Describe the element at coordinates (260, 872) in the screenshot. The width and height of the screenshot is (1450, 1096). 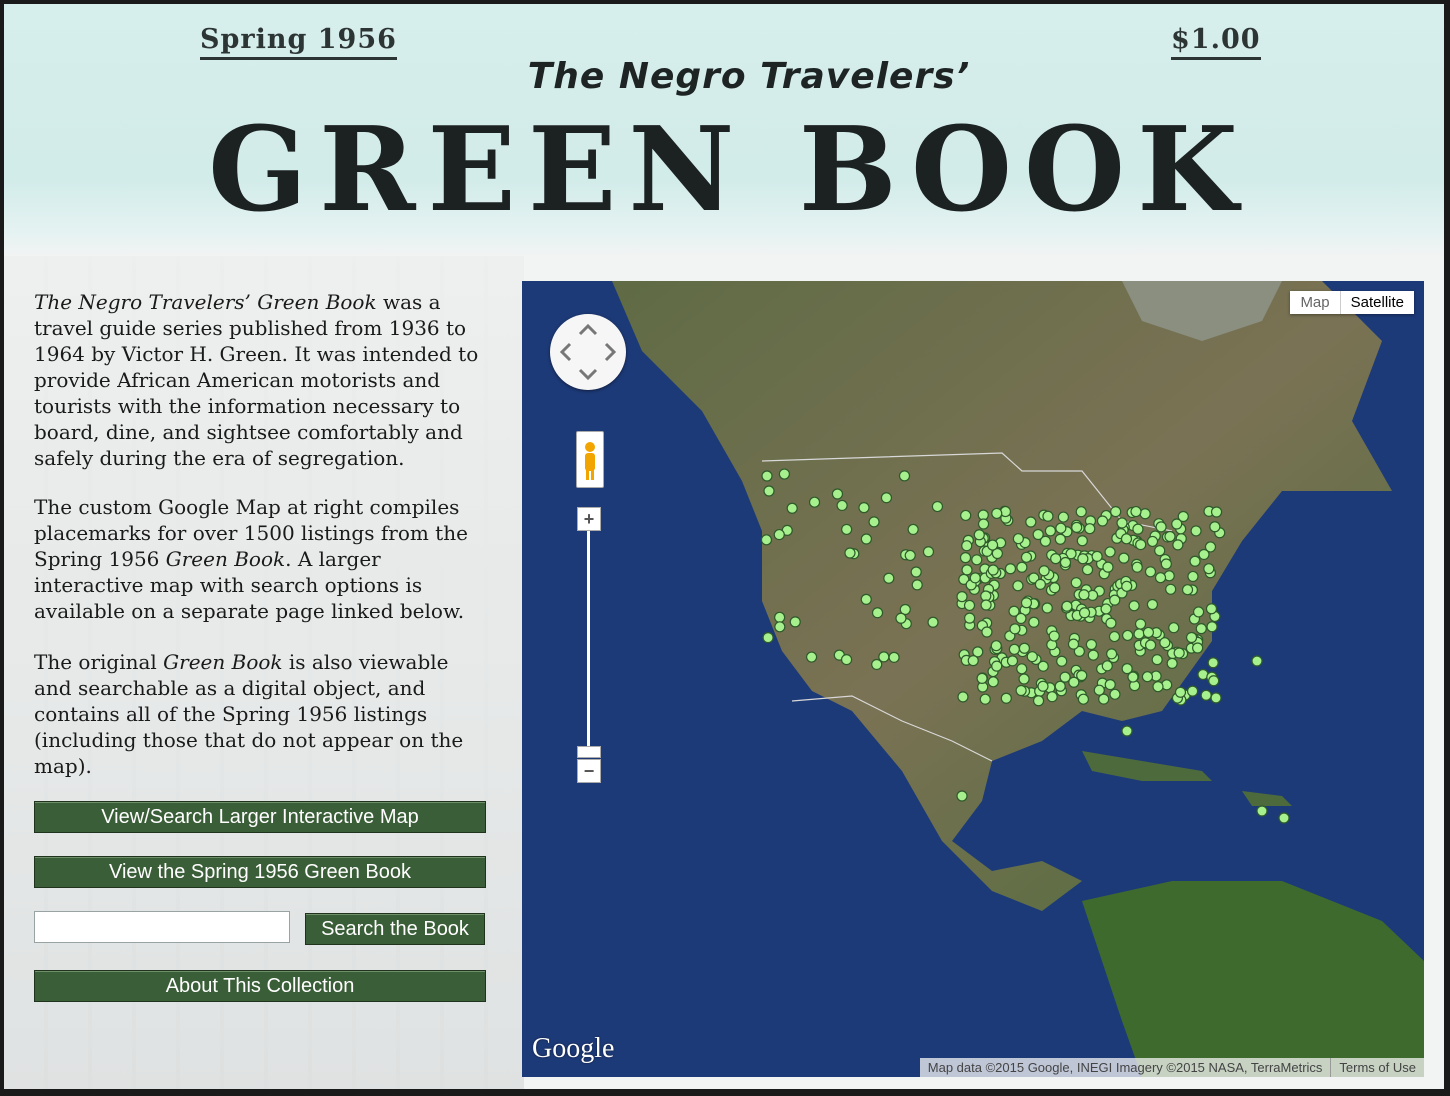
I see `view-book-button: View the Spring 1956 Green Book` at that location.